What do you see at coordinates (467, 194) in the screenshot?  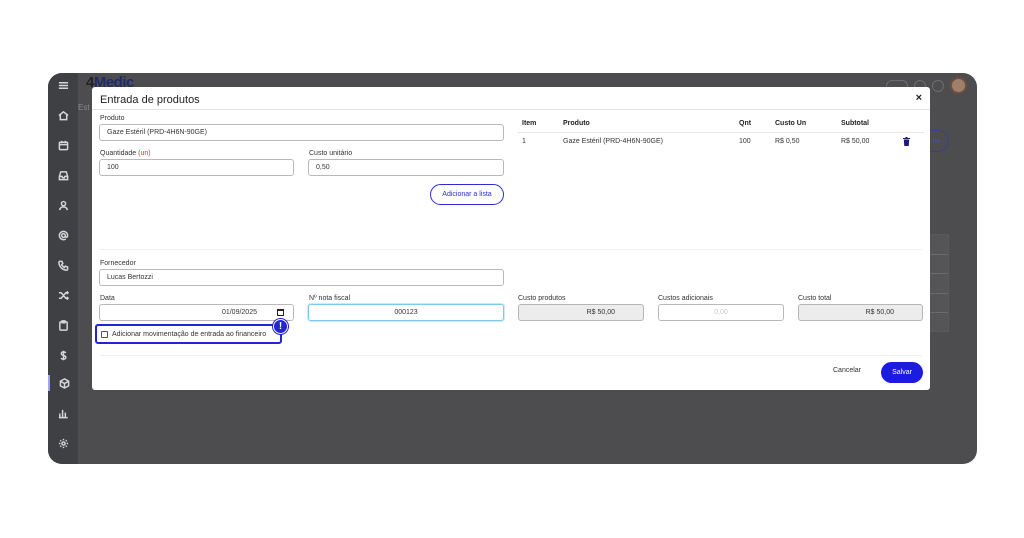 I see `add-to-list-button: Adicionar a lista` at bounding box center [467, 194].